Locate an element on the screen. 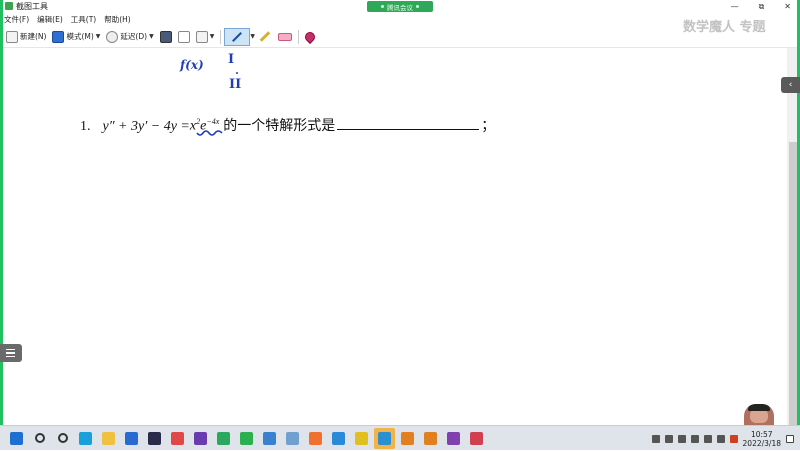 The width and height of the screenshot is (800, 451). minimize-button: — is located at coordinates (735, 6).